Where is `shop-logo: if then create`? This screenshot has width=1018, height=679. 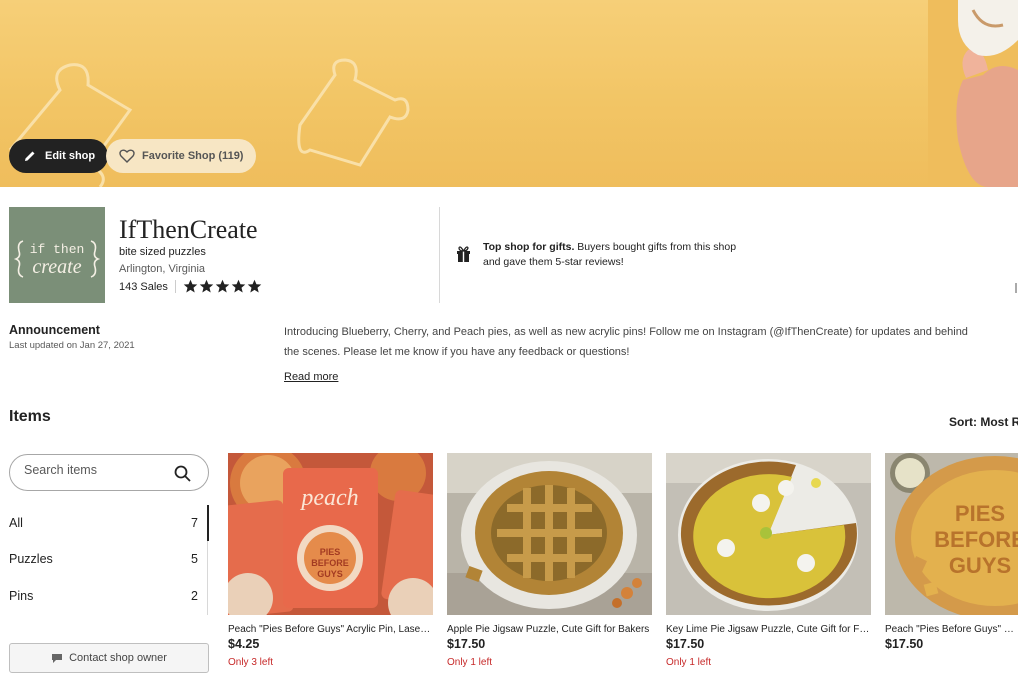
shop-logo: if then create is located at coordinates (57, 255).